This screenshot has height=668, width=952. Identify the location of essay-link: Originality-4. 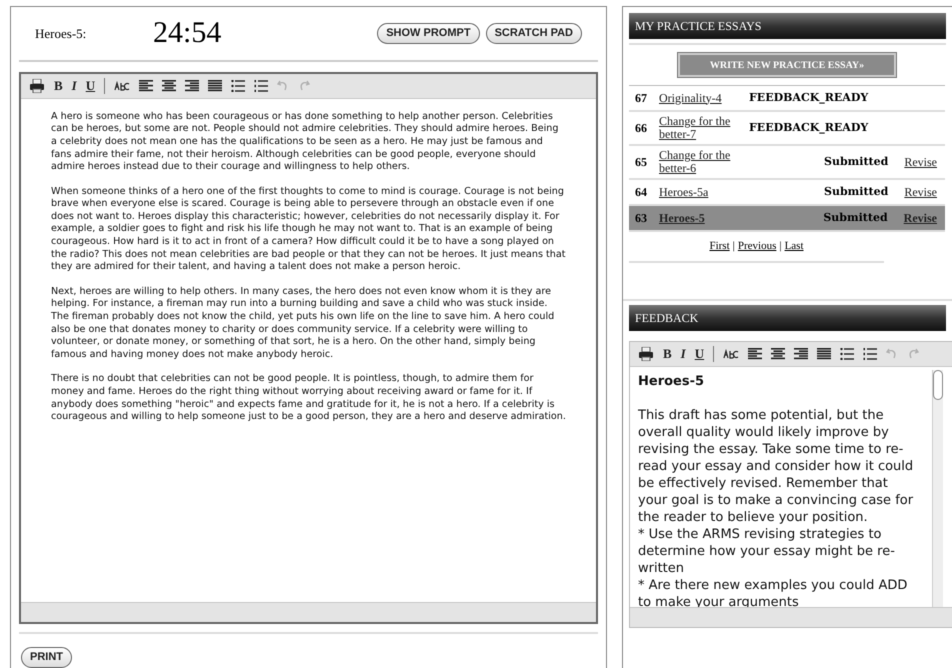
(704, 98).